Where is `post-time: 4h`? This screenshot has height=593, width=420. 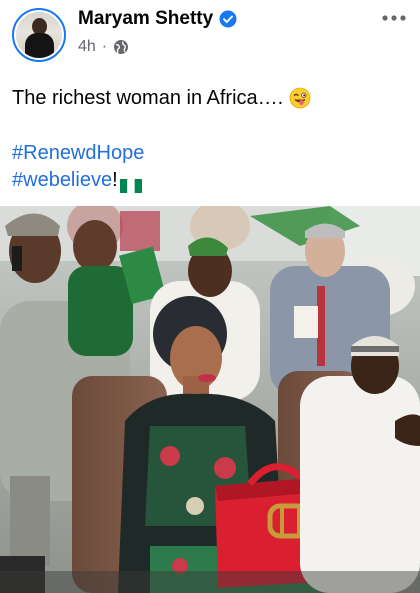
post-time: 4h is located at coordinates (87, 47).